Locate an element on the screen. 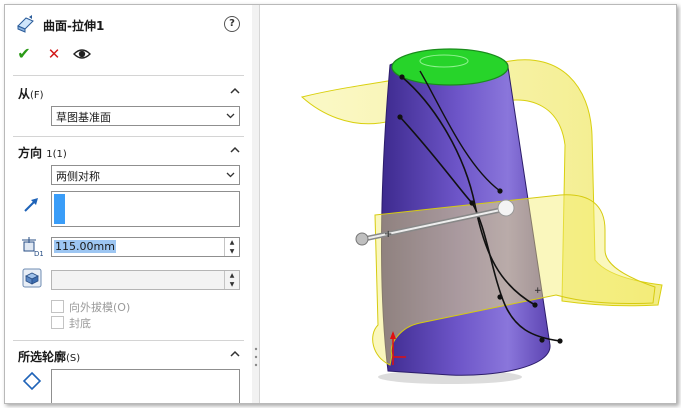 The width and height of the screenshot is (681, 408). ok-icon: ✔ is located at coordinates (24, 54).